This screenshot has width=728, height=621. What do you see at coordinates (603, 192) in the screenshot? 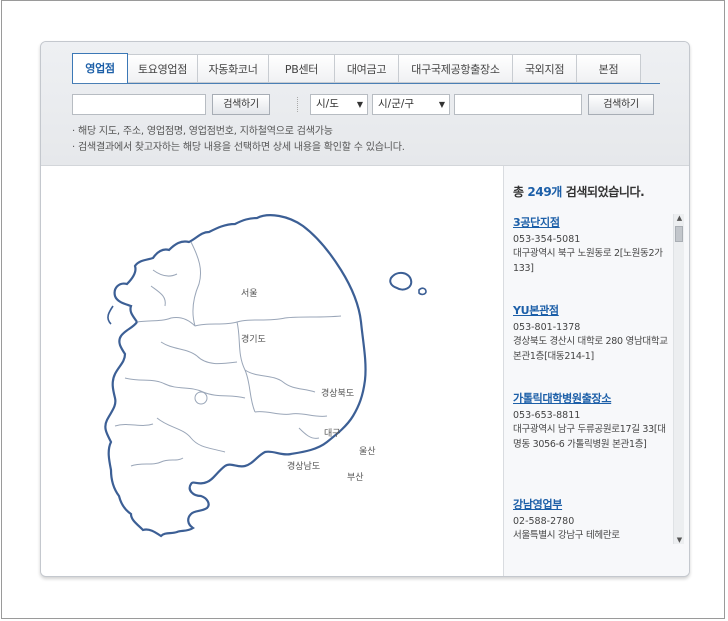
I see `results-count-suffix: 검색되었습니다.` at bounding box center [603, 192].